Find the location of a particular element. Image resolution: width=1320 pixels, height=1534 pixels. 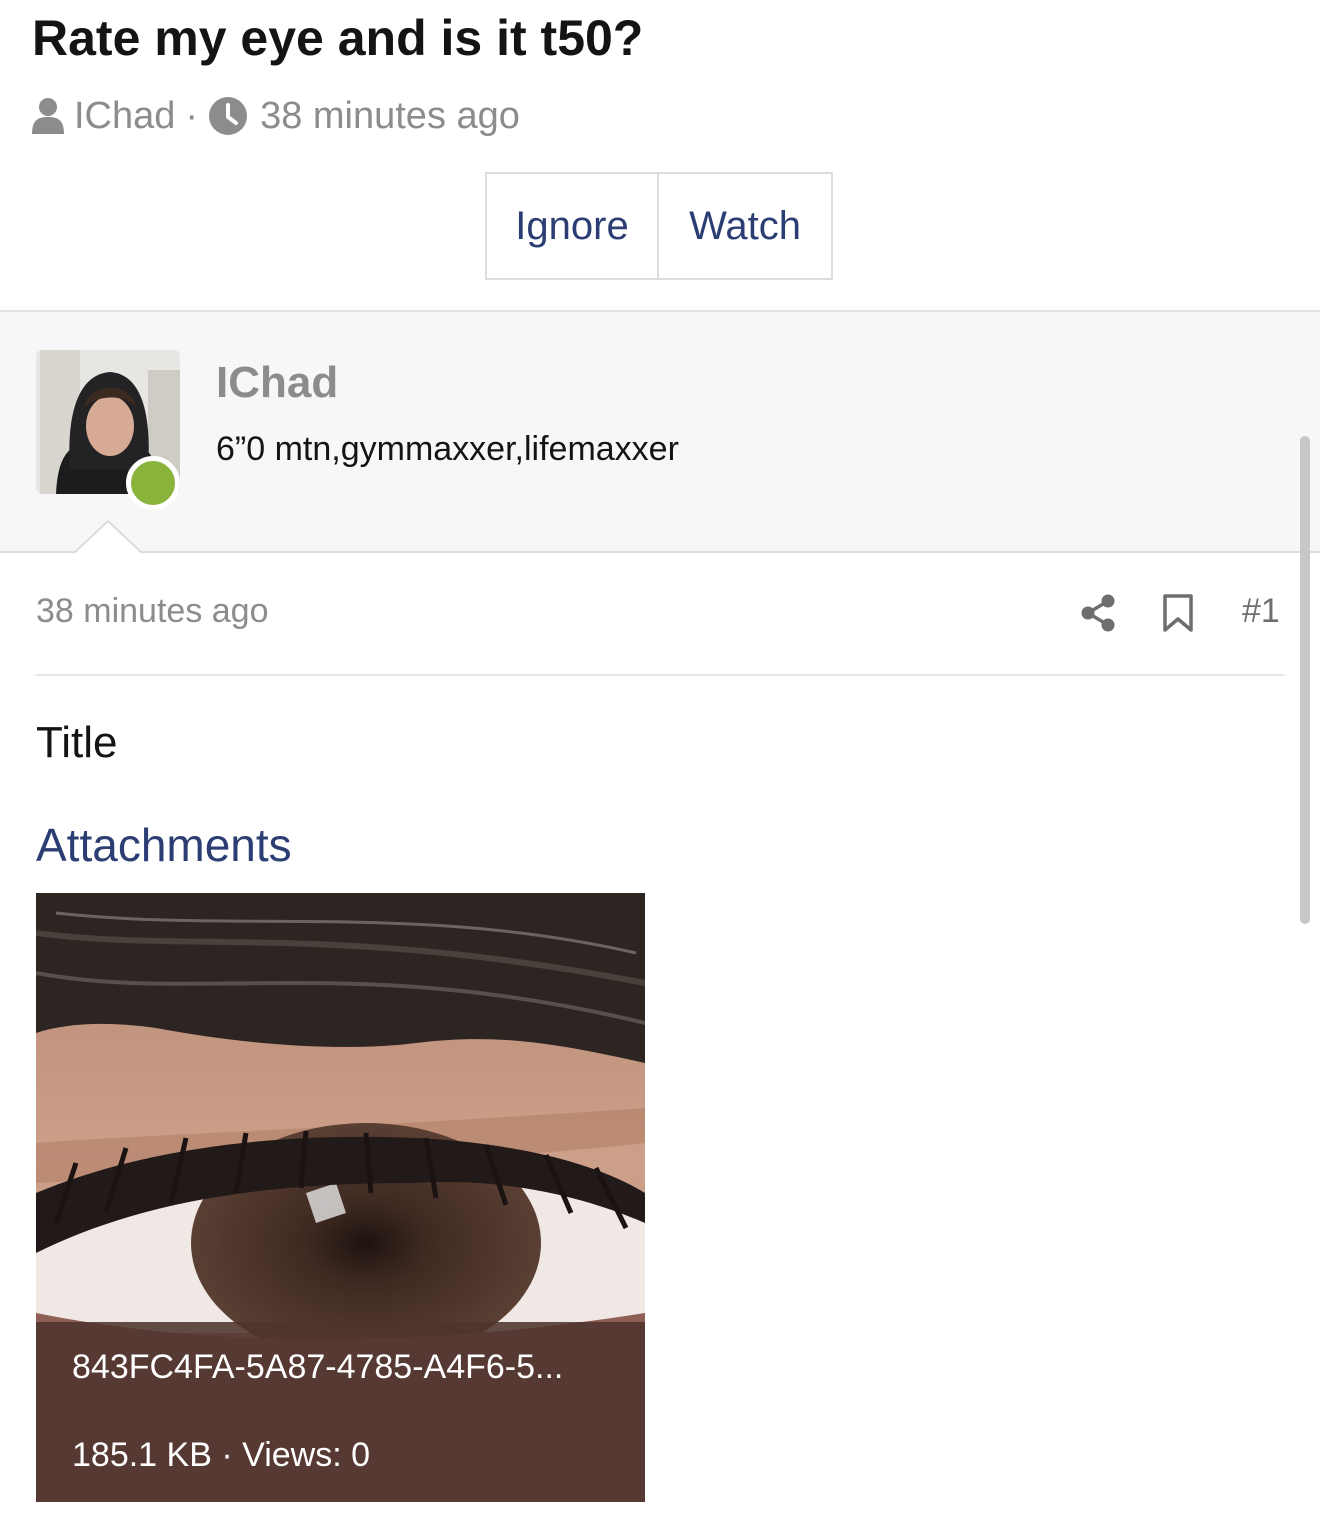

user-icon is located at coordinates (48, 116).